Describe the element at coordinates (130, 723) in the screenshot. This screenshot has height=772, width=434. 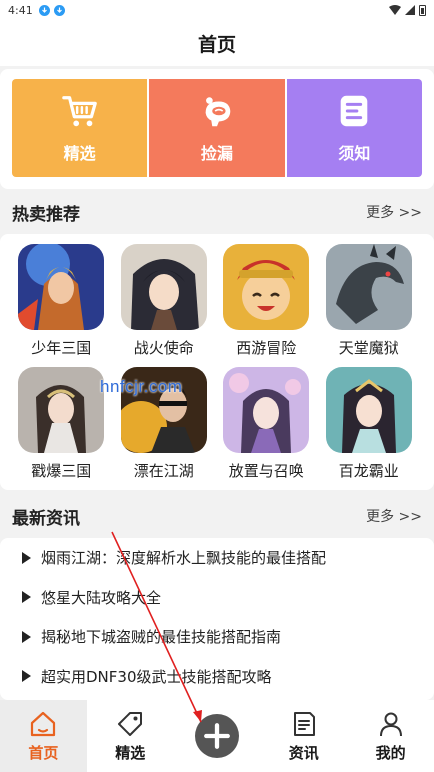
I see `tag-icon` at that location.